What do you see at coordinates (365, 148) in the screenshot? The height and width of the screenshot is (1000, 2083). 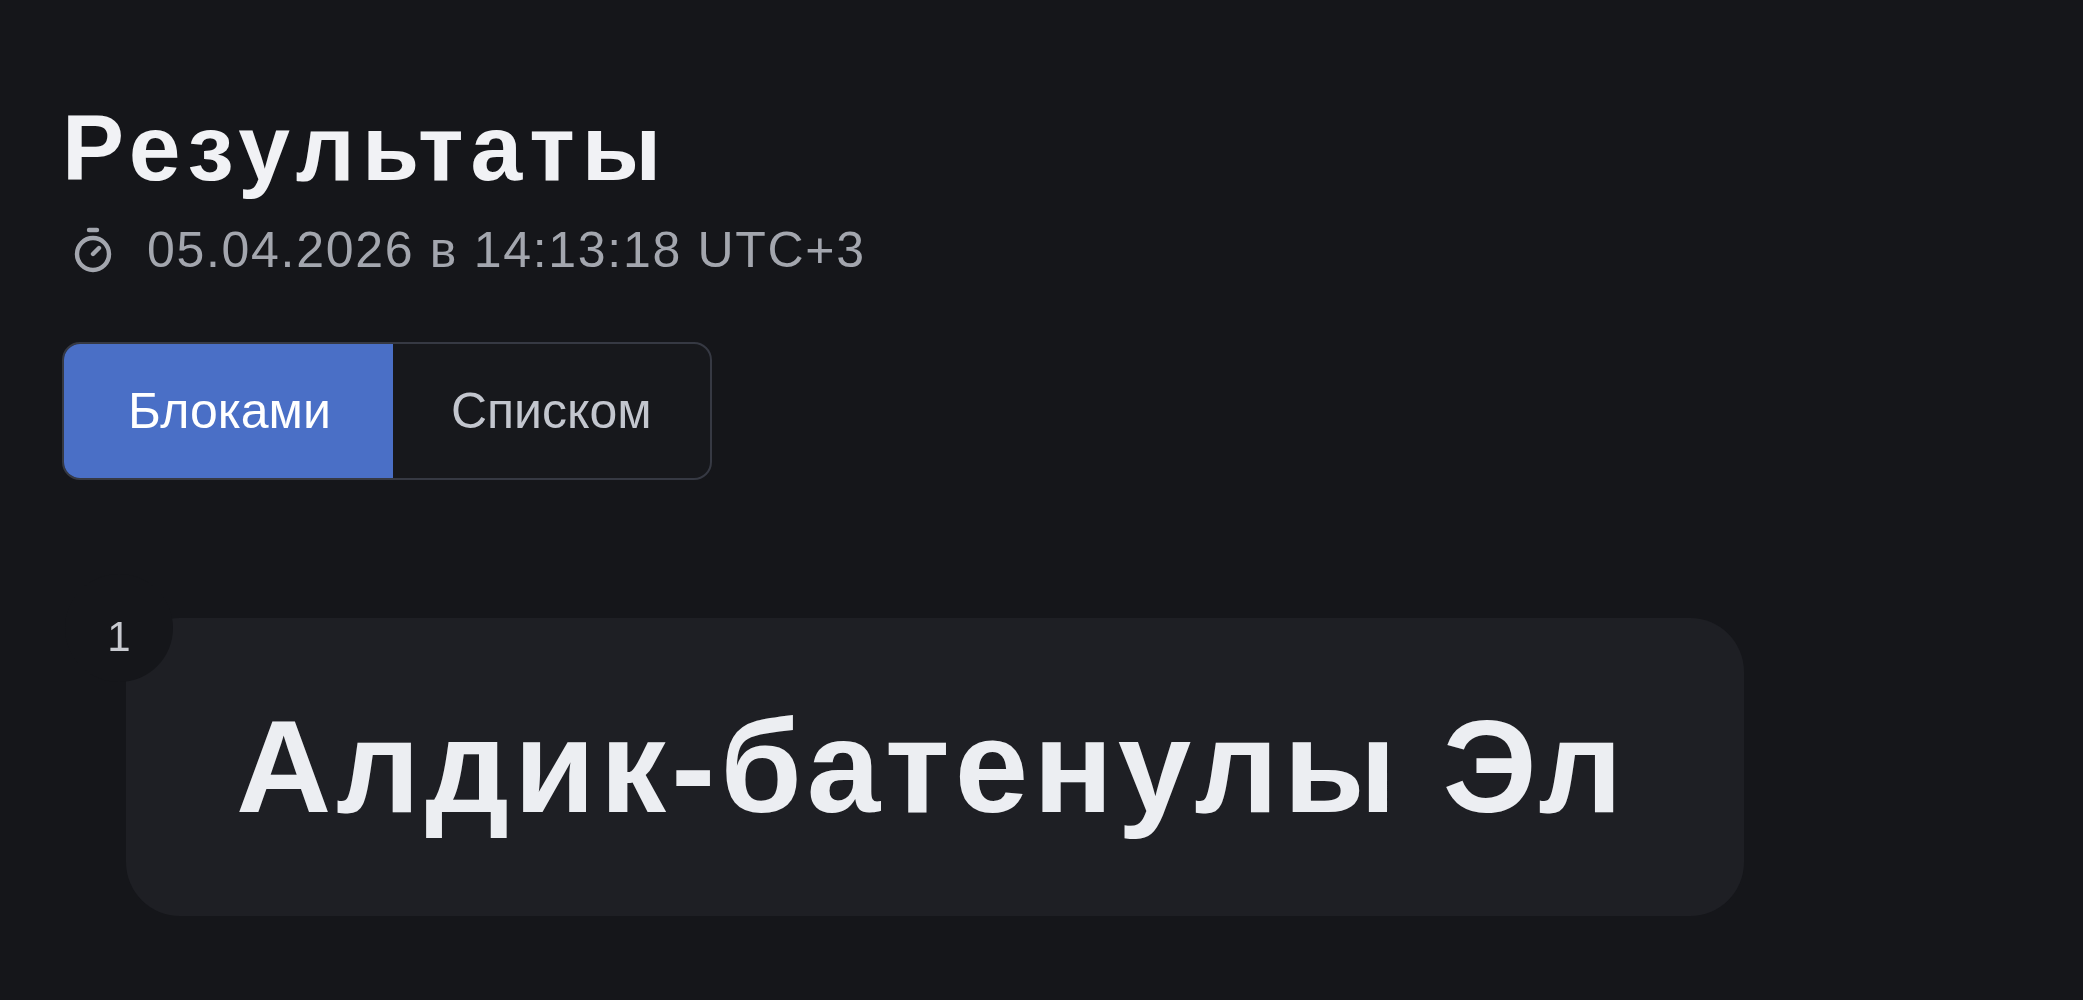 I see `page-title: Результаты` at bounding box center [365, 148].